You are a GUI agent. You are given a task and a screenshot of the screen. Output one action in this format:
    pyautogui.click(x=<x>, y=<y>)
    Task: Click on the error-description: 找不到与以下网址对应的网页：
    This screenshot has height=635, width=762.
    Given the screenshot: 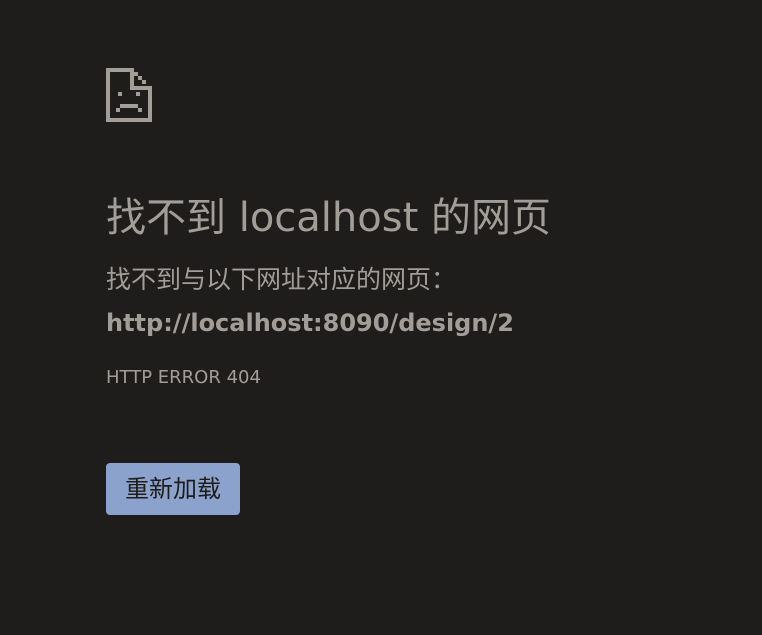 What is the action you would take?
    pyautogui.click(x=281, y=279)
    